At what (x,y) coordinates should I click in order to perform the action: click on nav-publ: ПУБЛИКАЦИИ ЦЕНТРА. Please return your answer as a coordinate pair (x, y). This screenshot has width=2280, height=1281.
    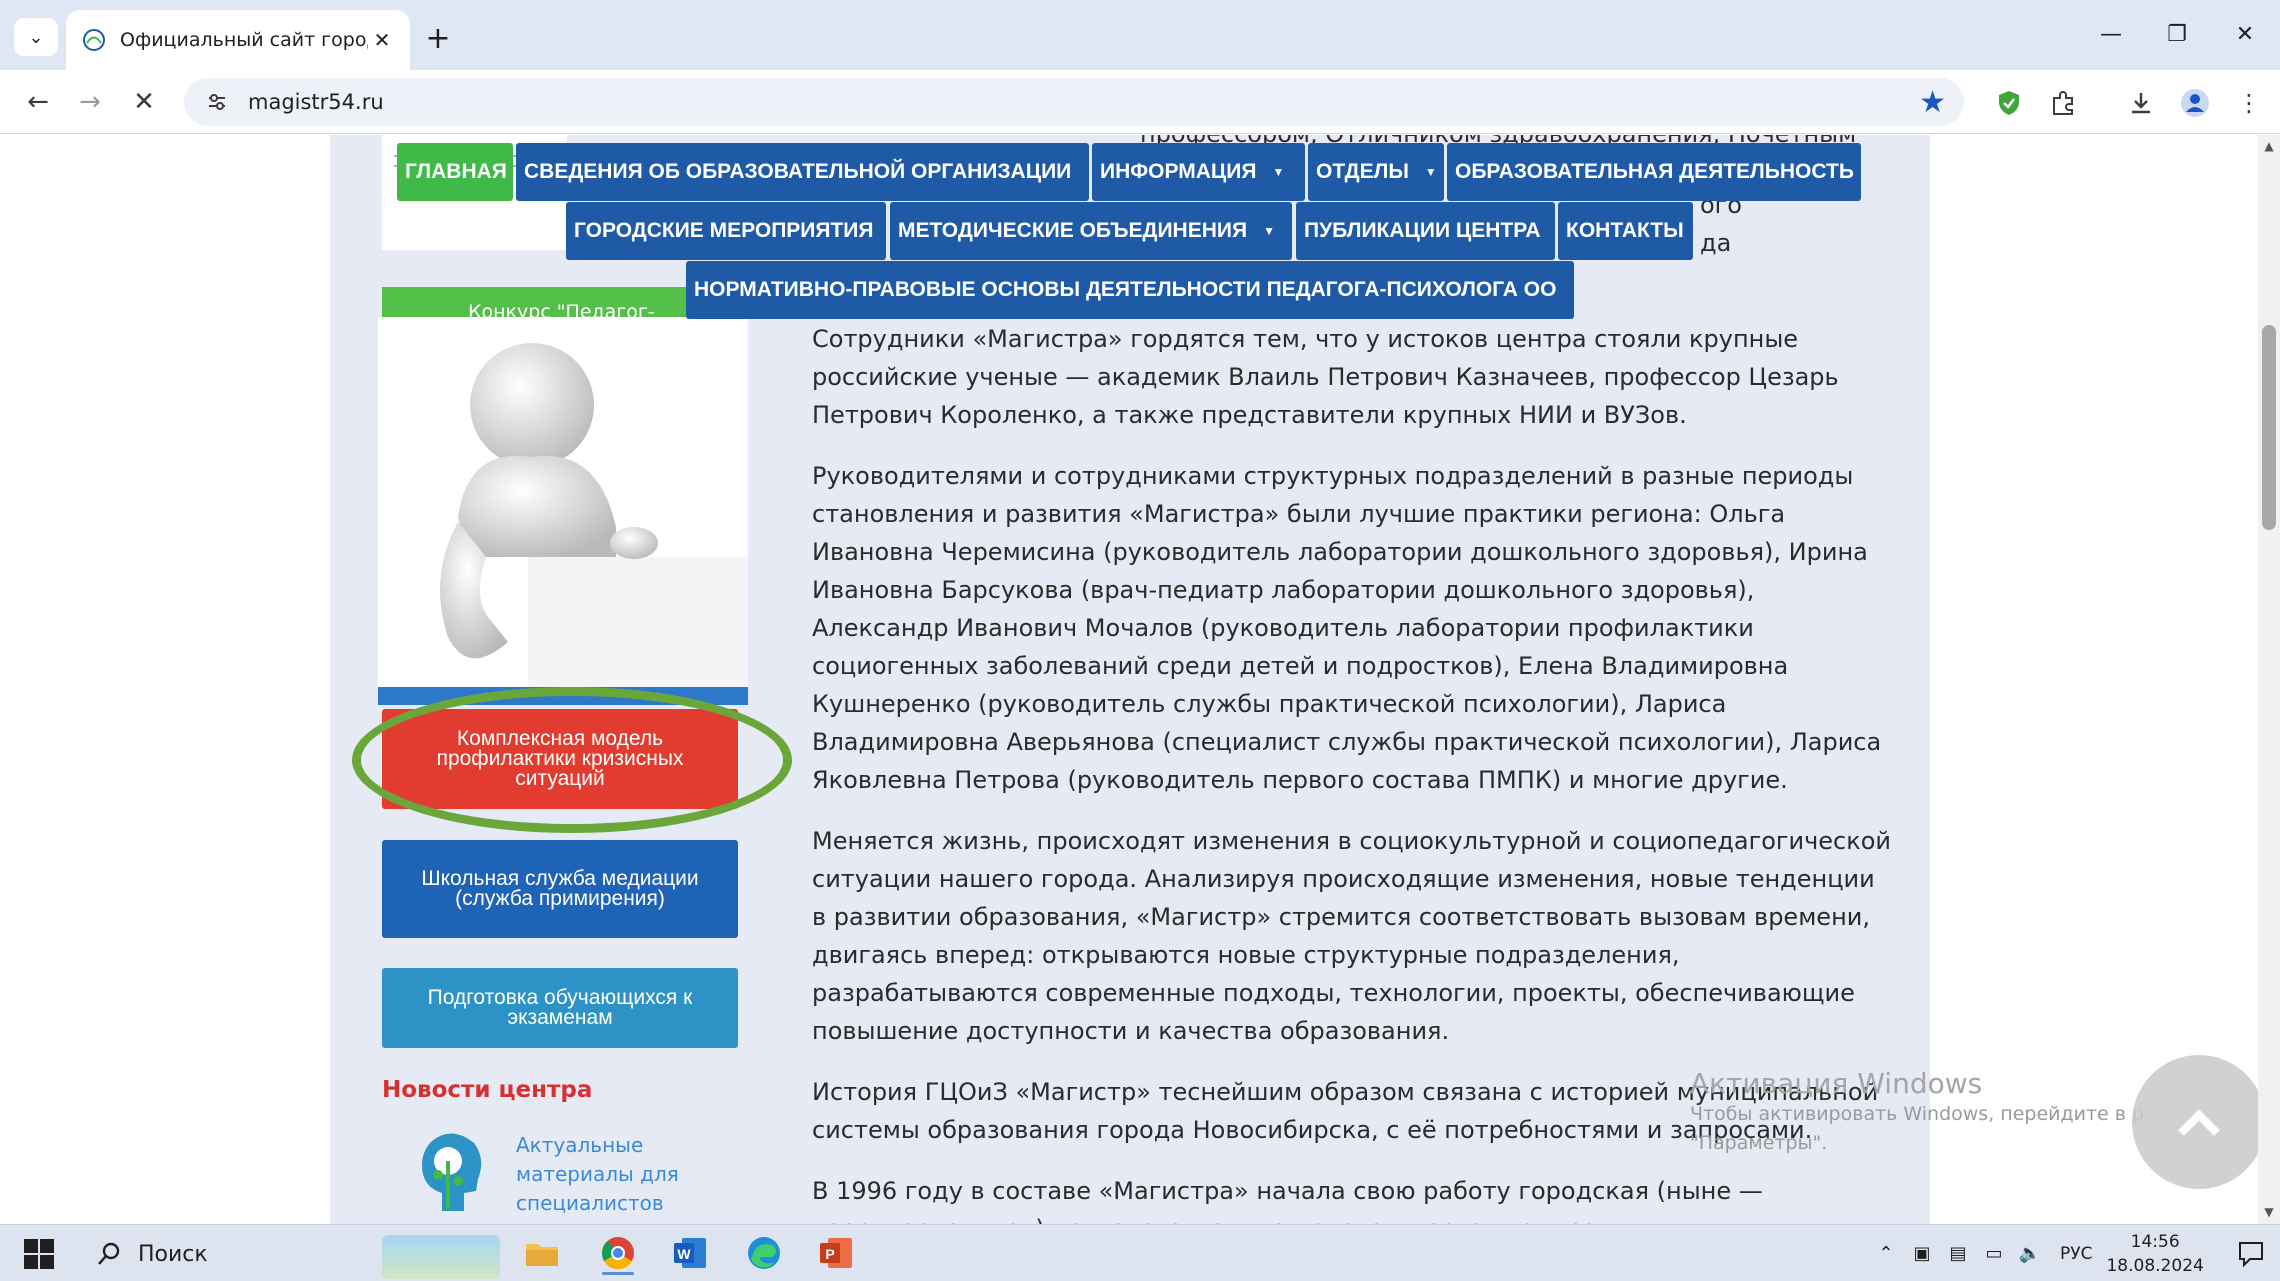
    Looking at the image, I should click on (1425, 231).